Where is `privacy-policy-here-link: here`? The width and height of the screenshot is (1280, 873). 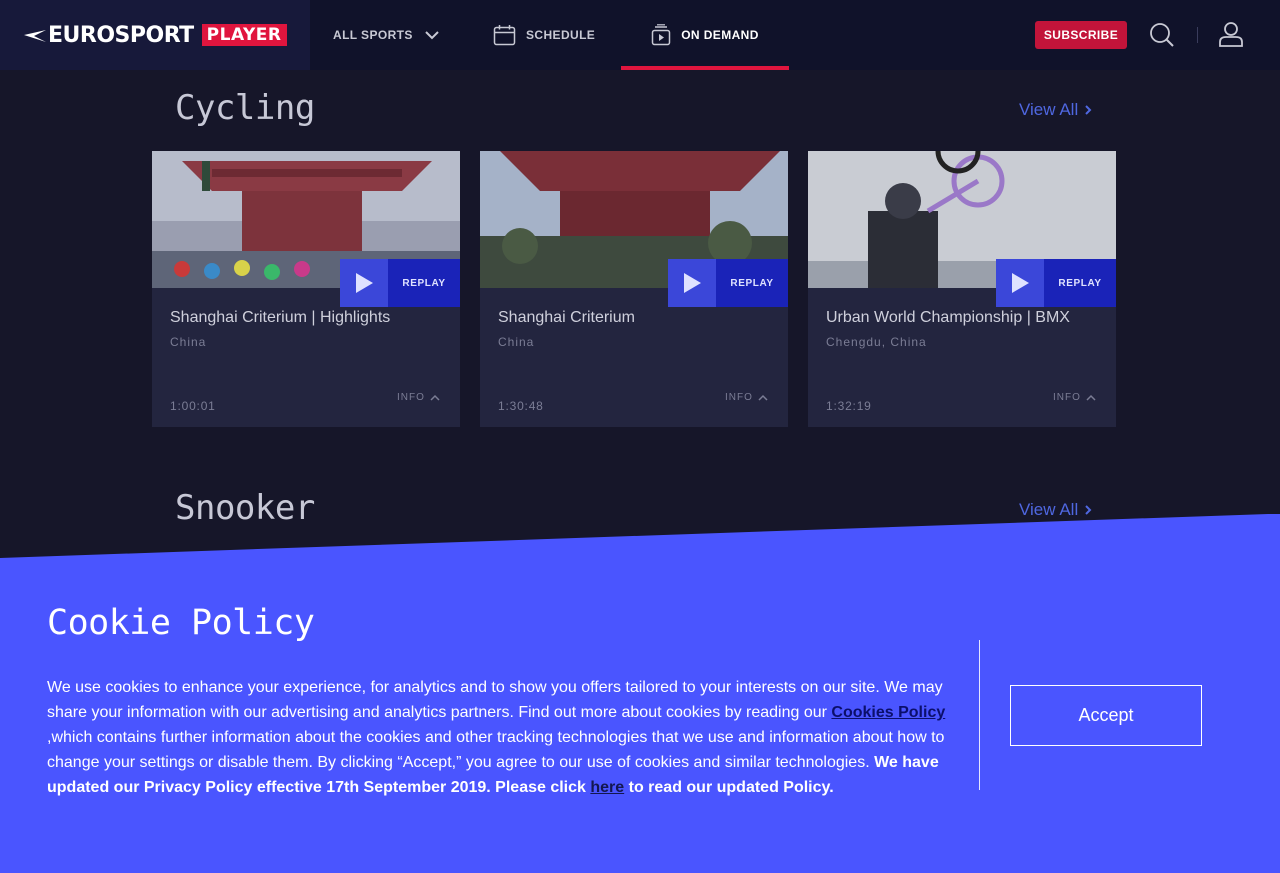 privacy-policy-here-link: here is located at coordinates (607, 787).